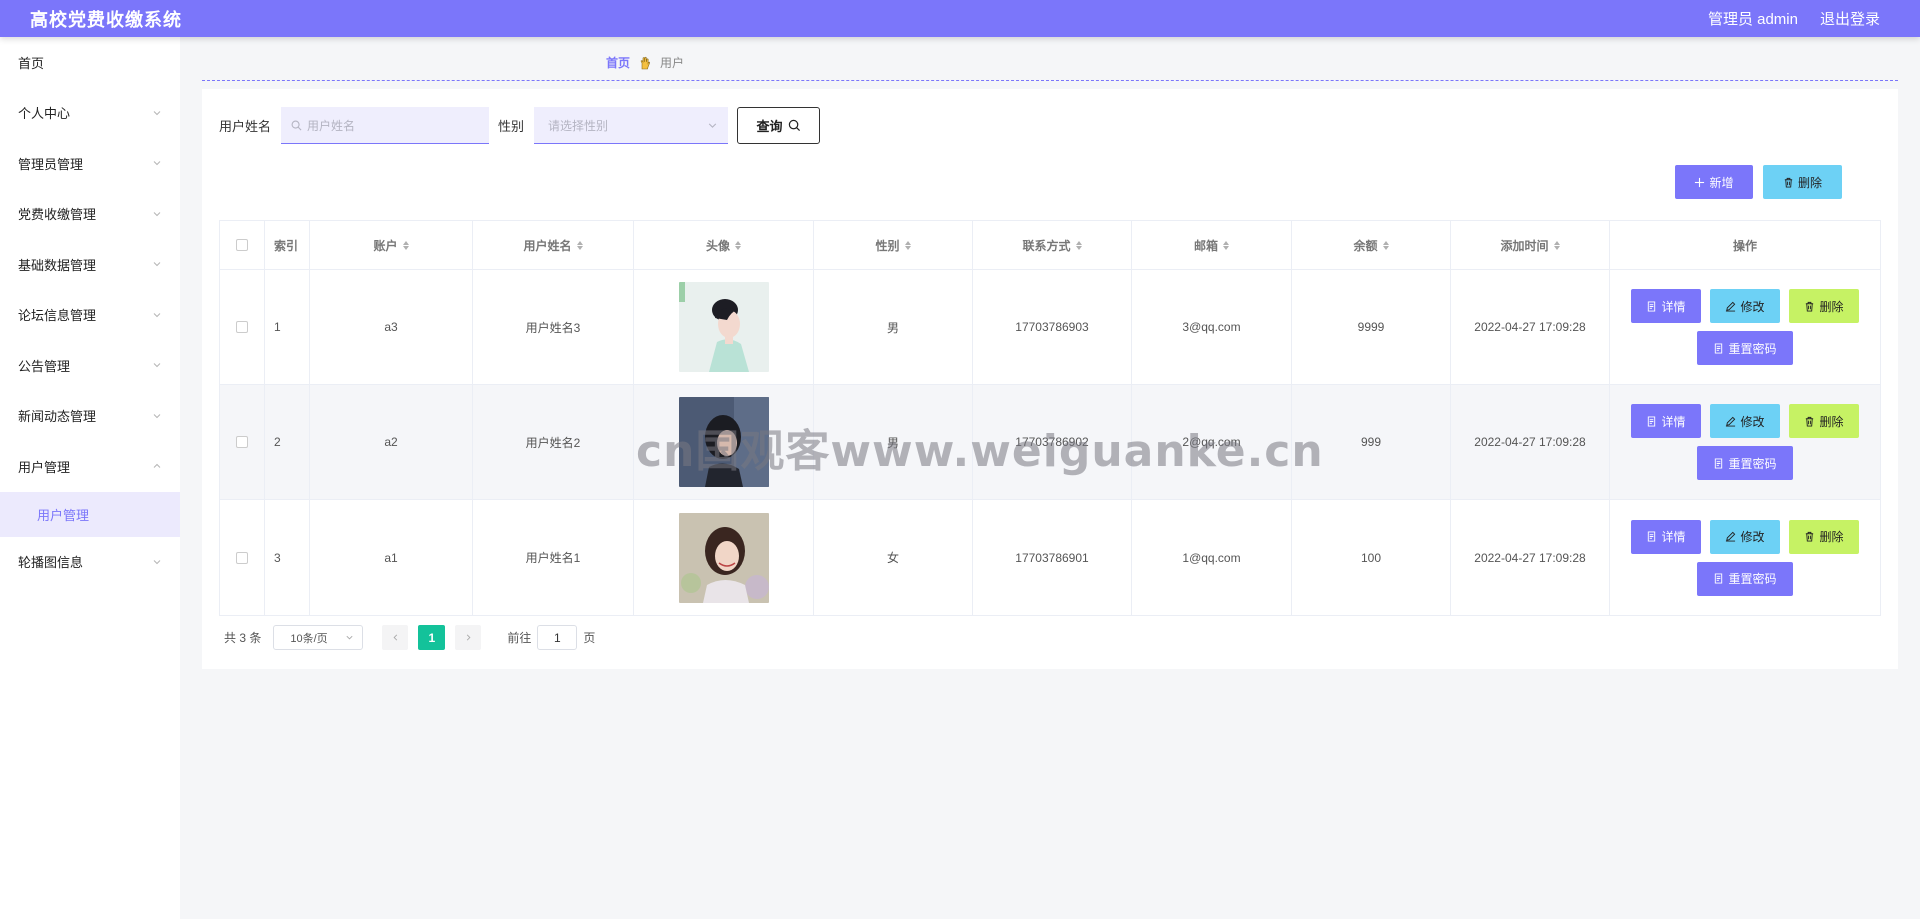 The image size is (1920, 919). Describe the element at coordinates (1752, 306) in the screenshot. I see `edit-button-label: 修改` at that location.